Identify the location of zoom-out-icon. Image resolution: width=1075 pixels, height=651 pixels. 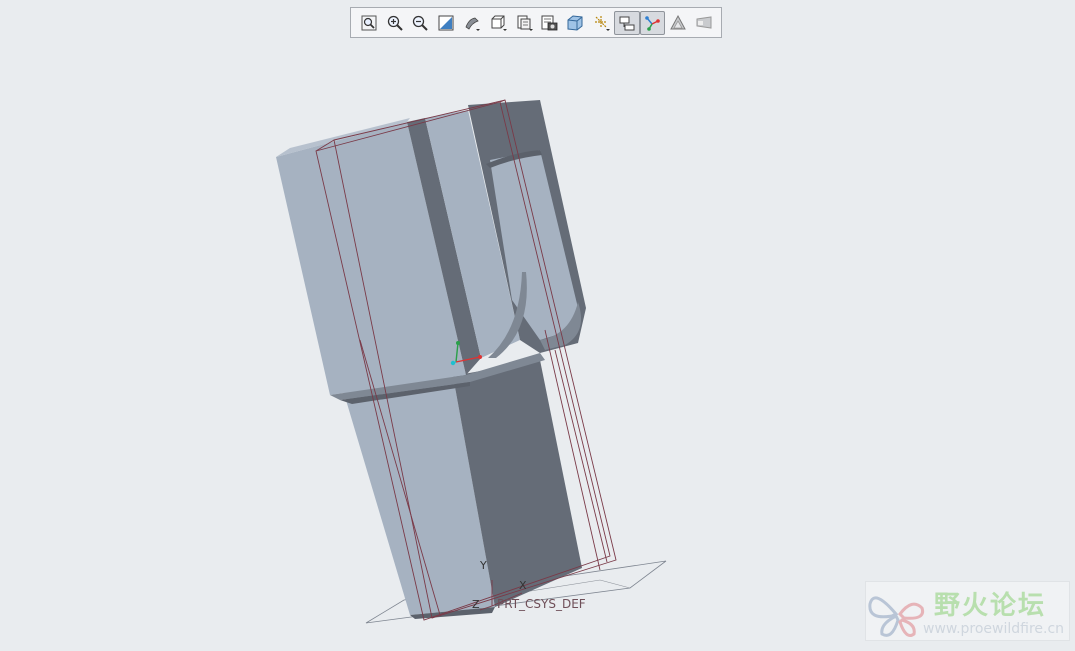
(421, 23).